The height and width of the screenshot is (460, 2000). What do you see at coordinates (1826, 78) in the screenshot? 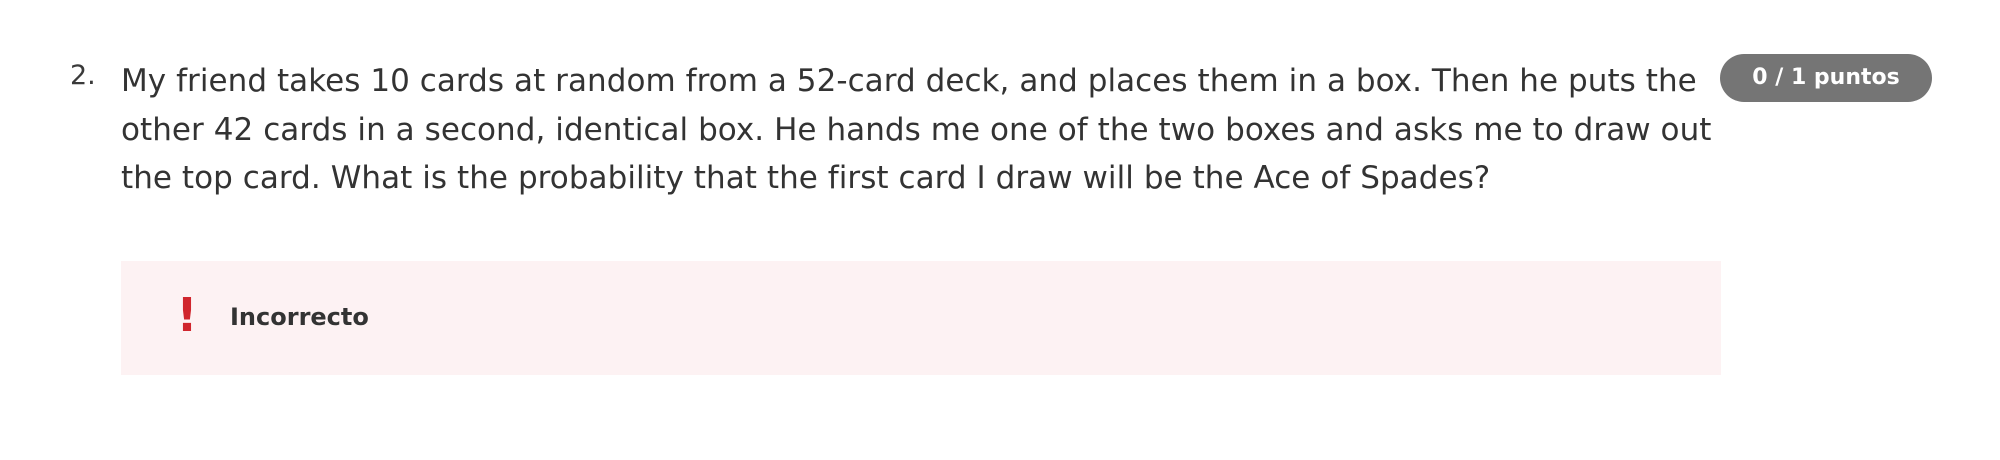
I see `score-badge: 0 / 1 puntos` at bounding box center [1826, 78].